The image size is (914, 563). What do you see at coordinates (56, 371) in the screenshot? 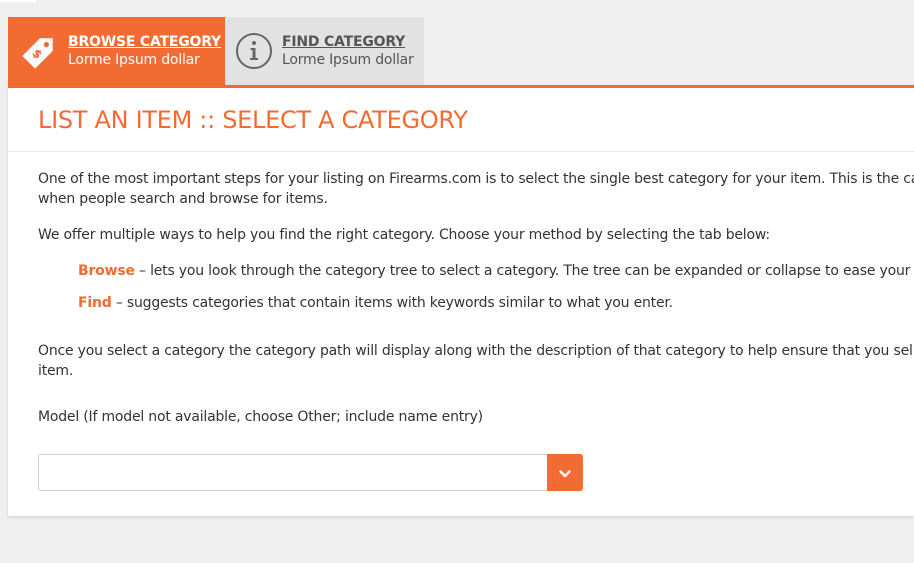
I see `outro-text-line-2: item.` at bounding box center [56, 371].